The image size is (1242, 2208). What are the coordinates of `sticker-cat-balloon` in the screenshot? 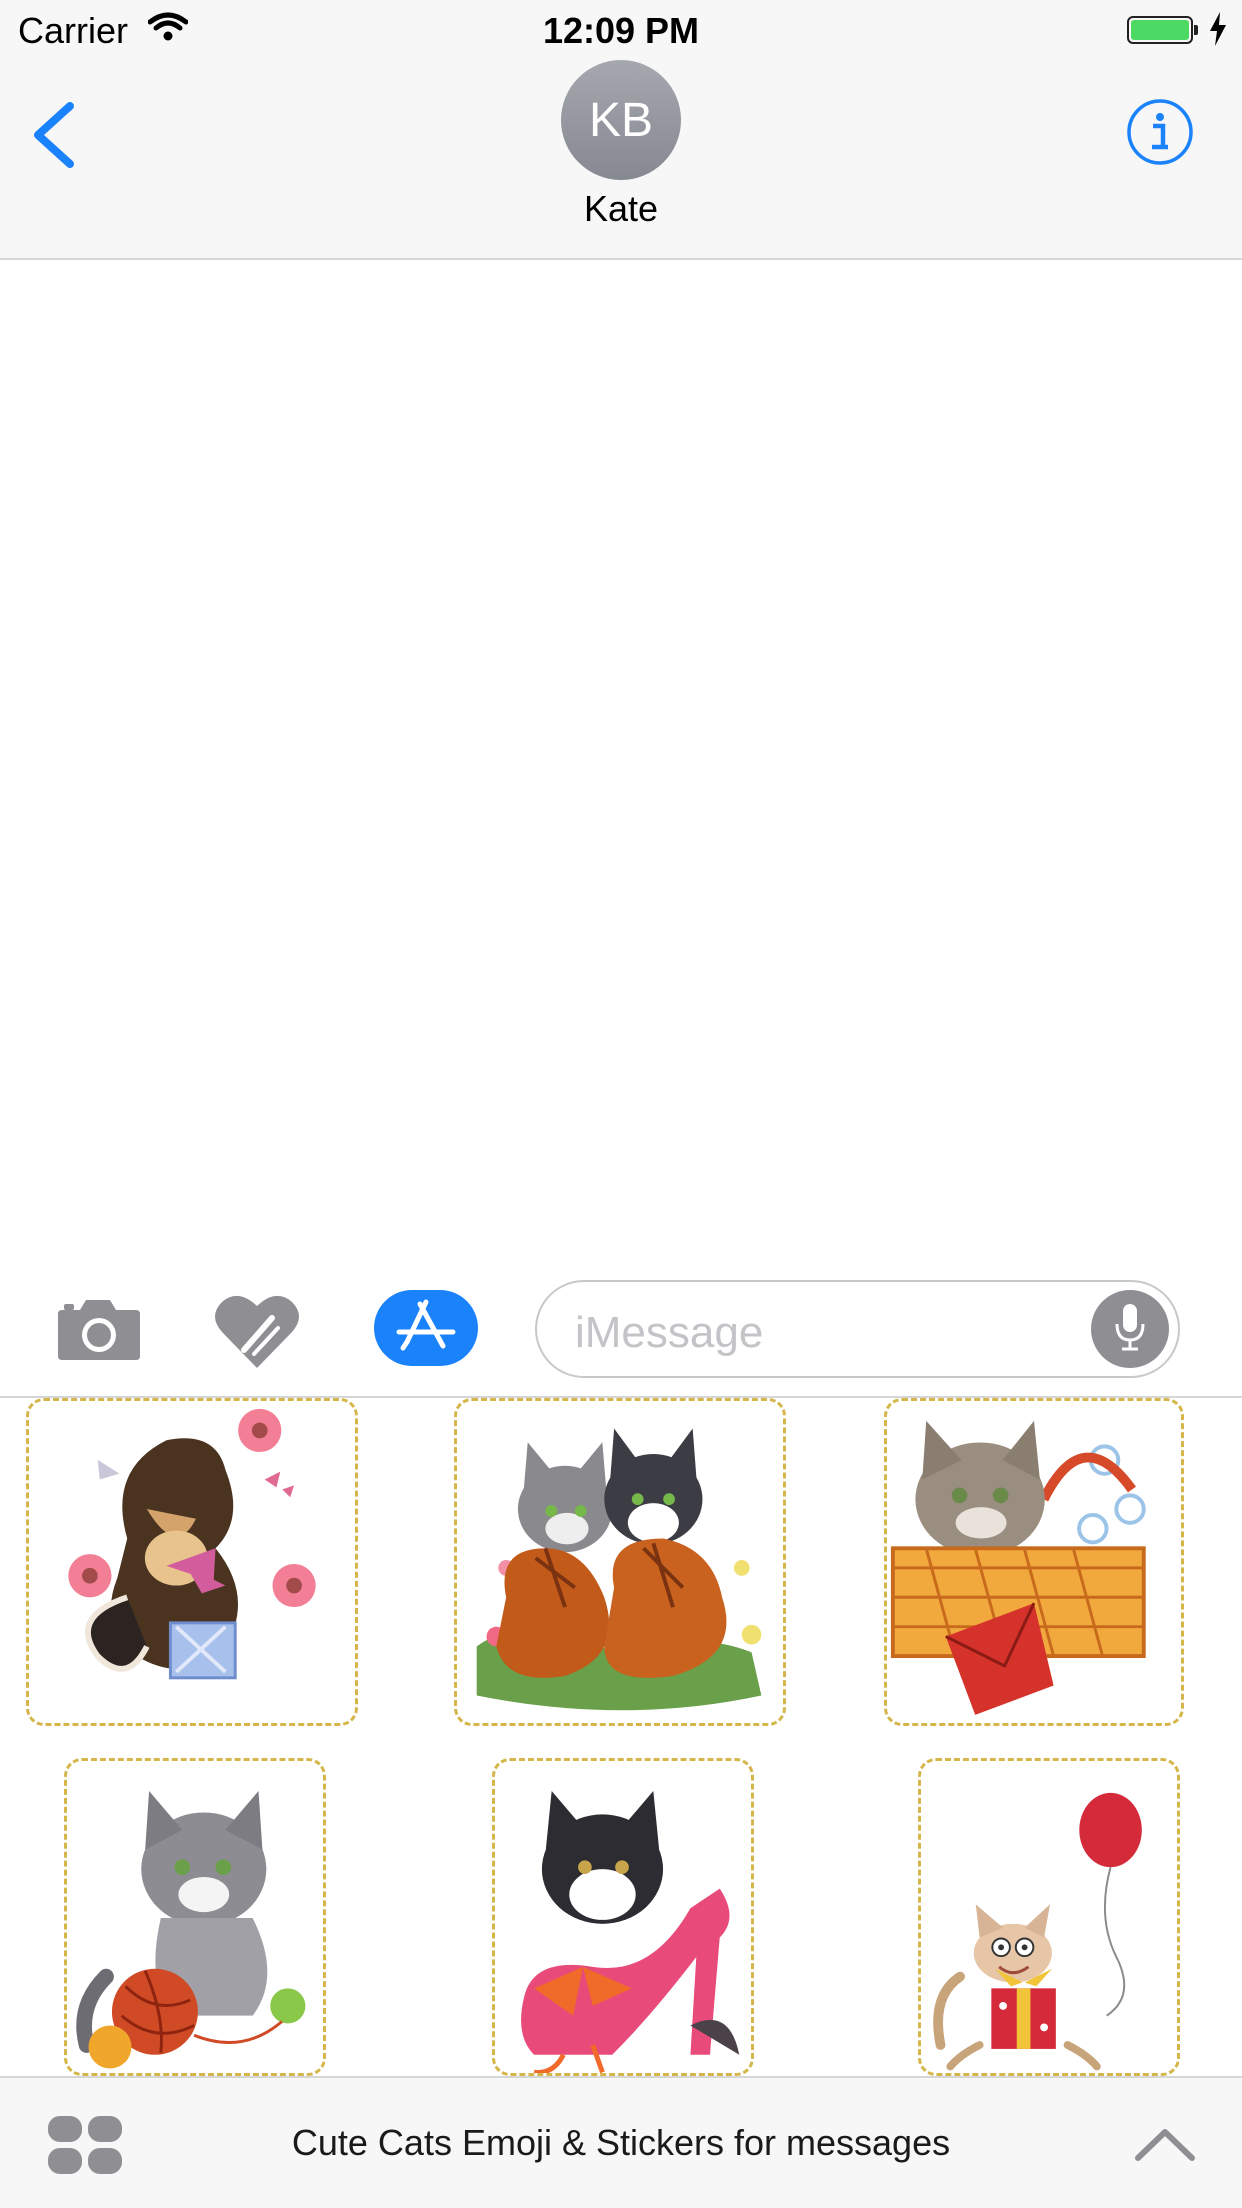 It's located at (1049, 1917).